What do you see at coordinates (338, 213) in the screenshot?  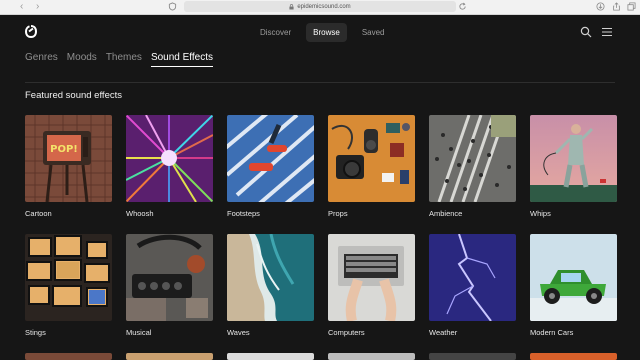 I see `tile-label: Props` at bounding box center [338, 213].